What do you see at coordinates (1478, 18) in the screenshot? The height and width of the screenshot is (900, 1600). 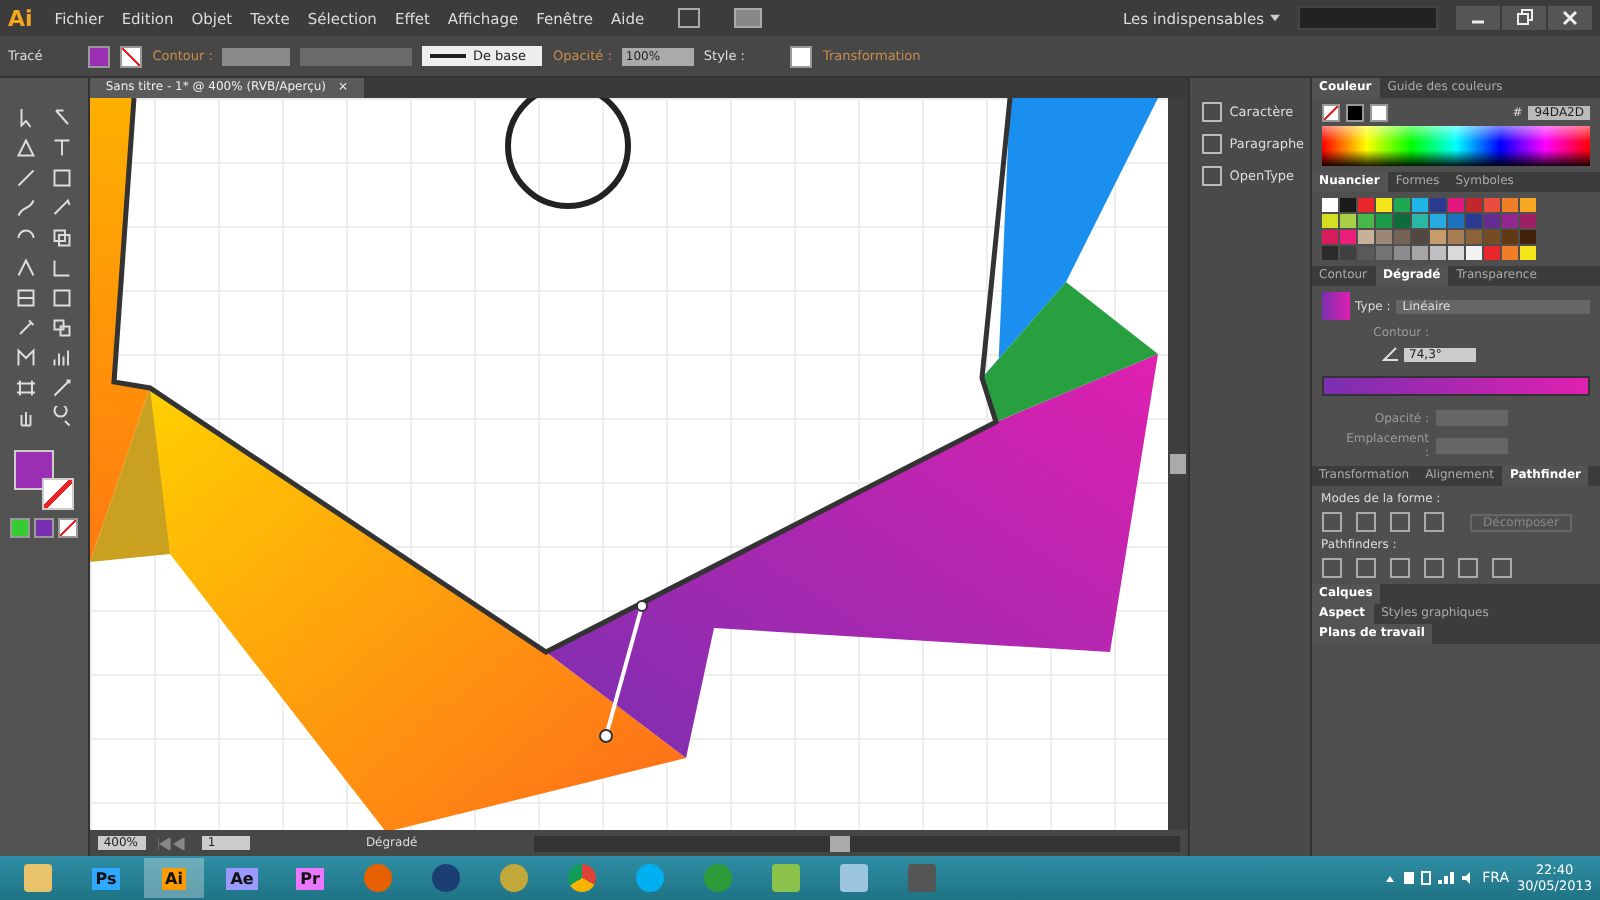 I see `minimize-button` at bounding box center [1478, 18].